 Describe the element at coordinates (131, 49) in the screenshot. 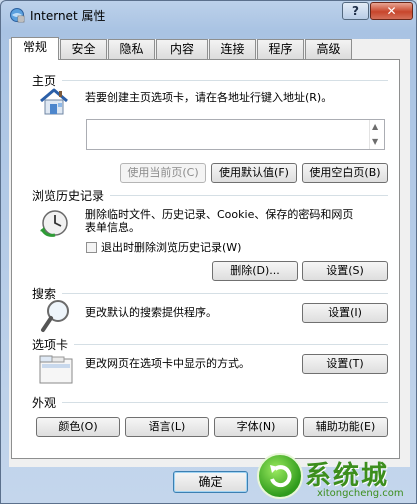

I see `tab-privacy: 隐私` at that location.